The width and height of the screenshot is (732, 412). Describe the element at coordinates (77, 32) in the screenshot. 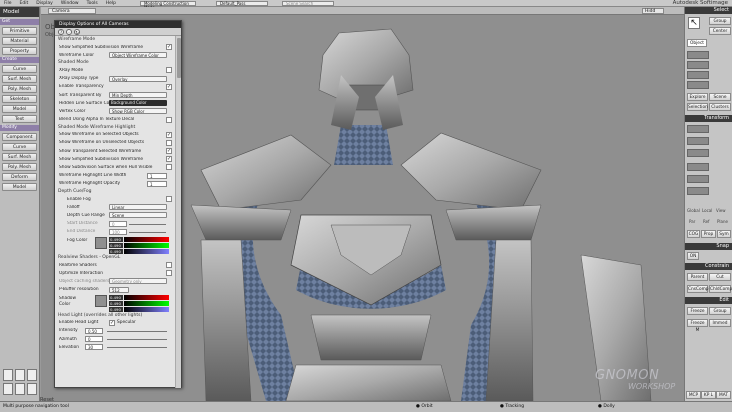

I see `refresh-icon: ↻` at that location.